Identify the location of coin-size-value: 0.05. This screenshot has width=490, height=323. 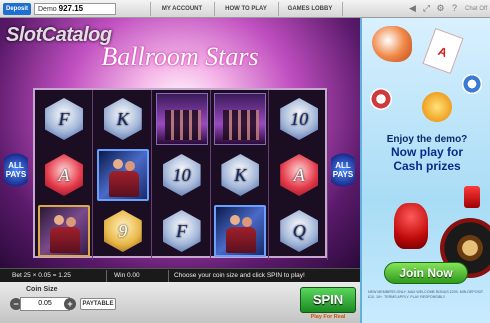
(45, 304).